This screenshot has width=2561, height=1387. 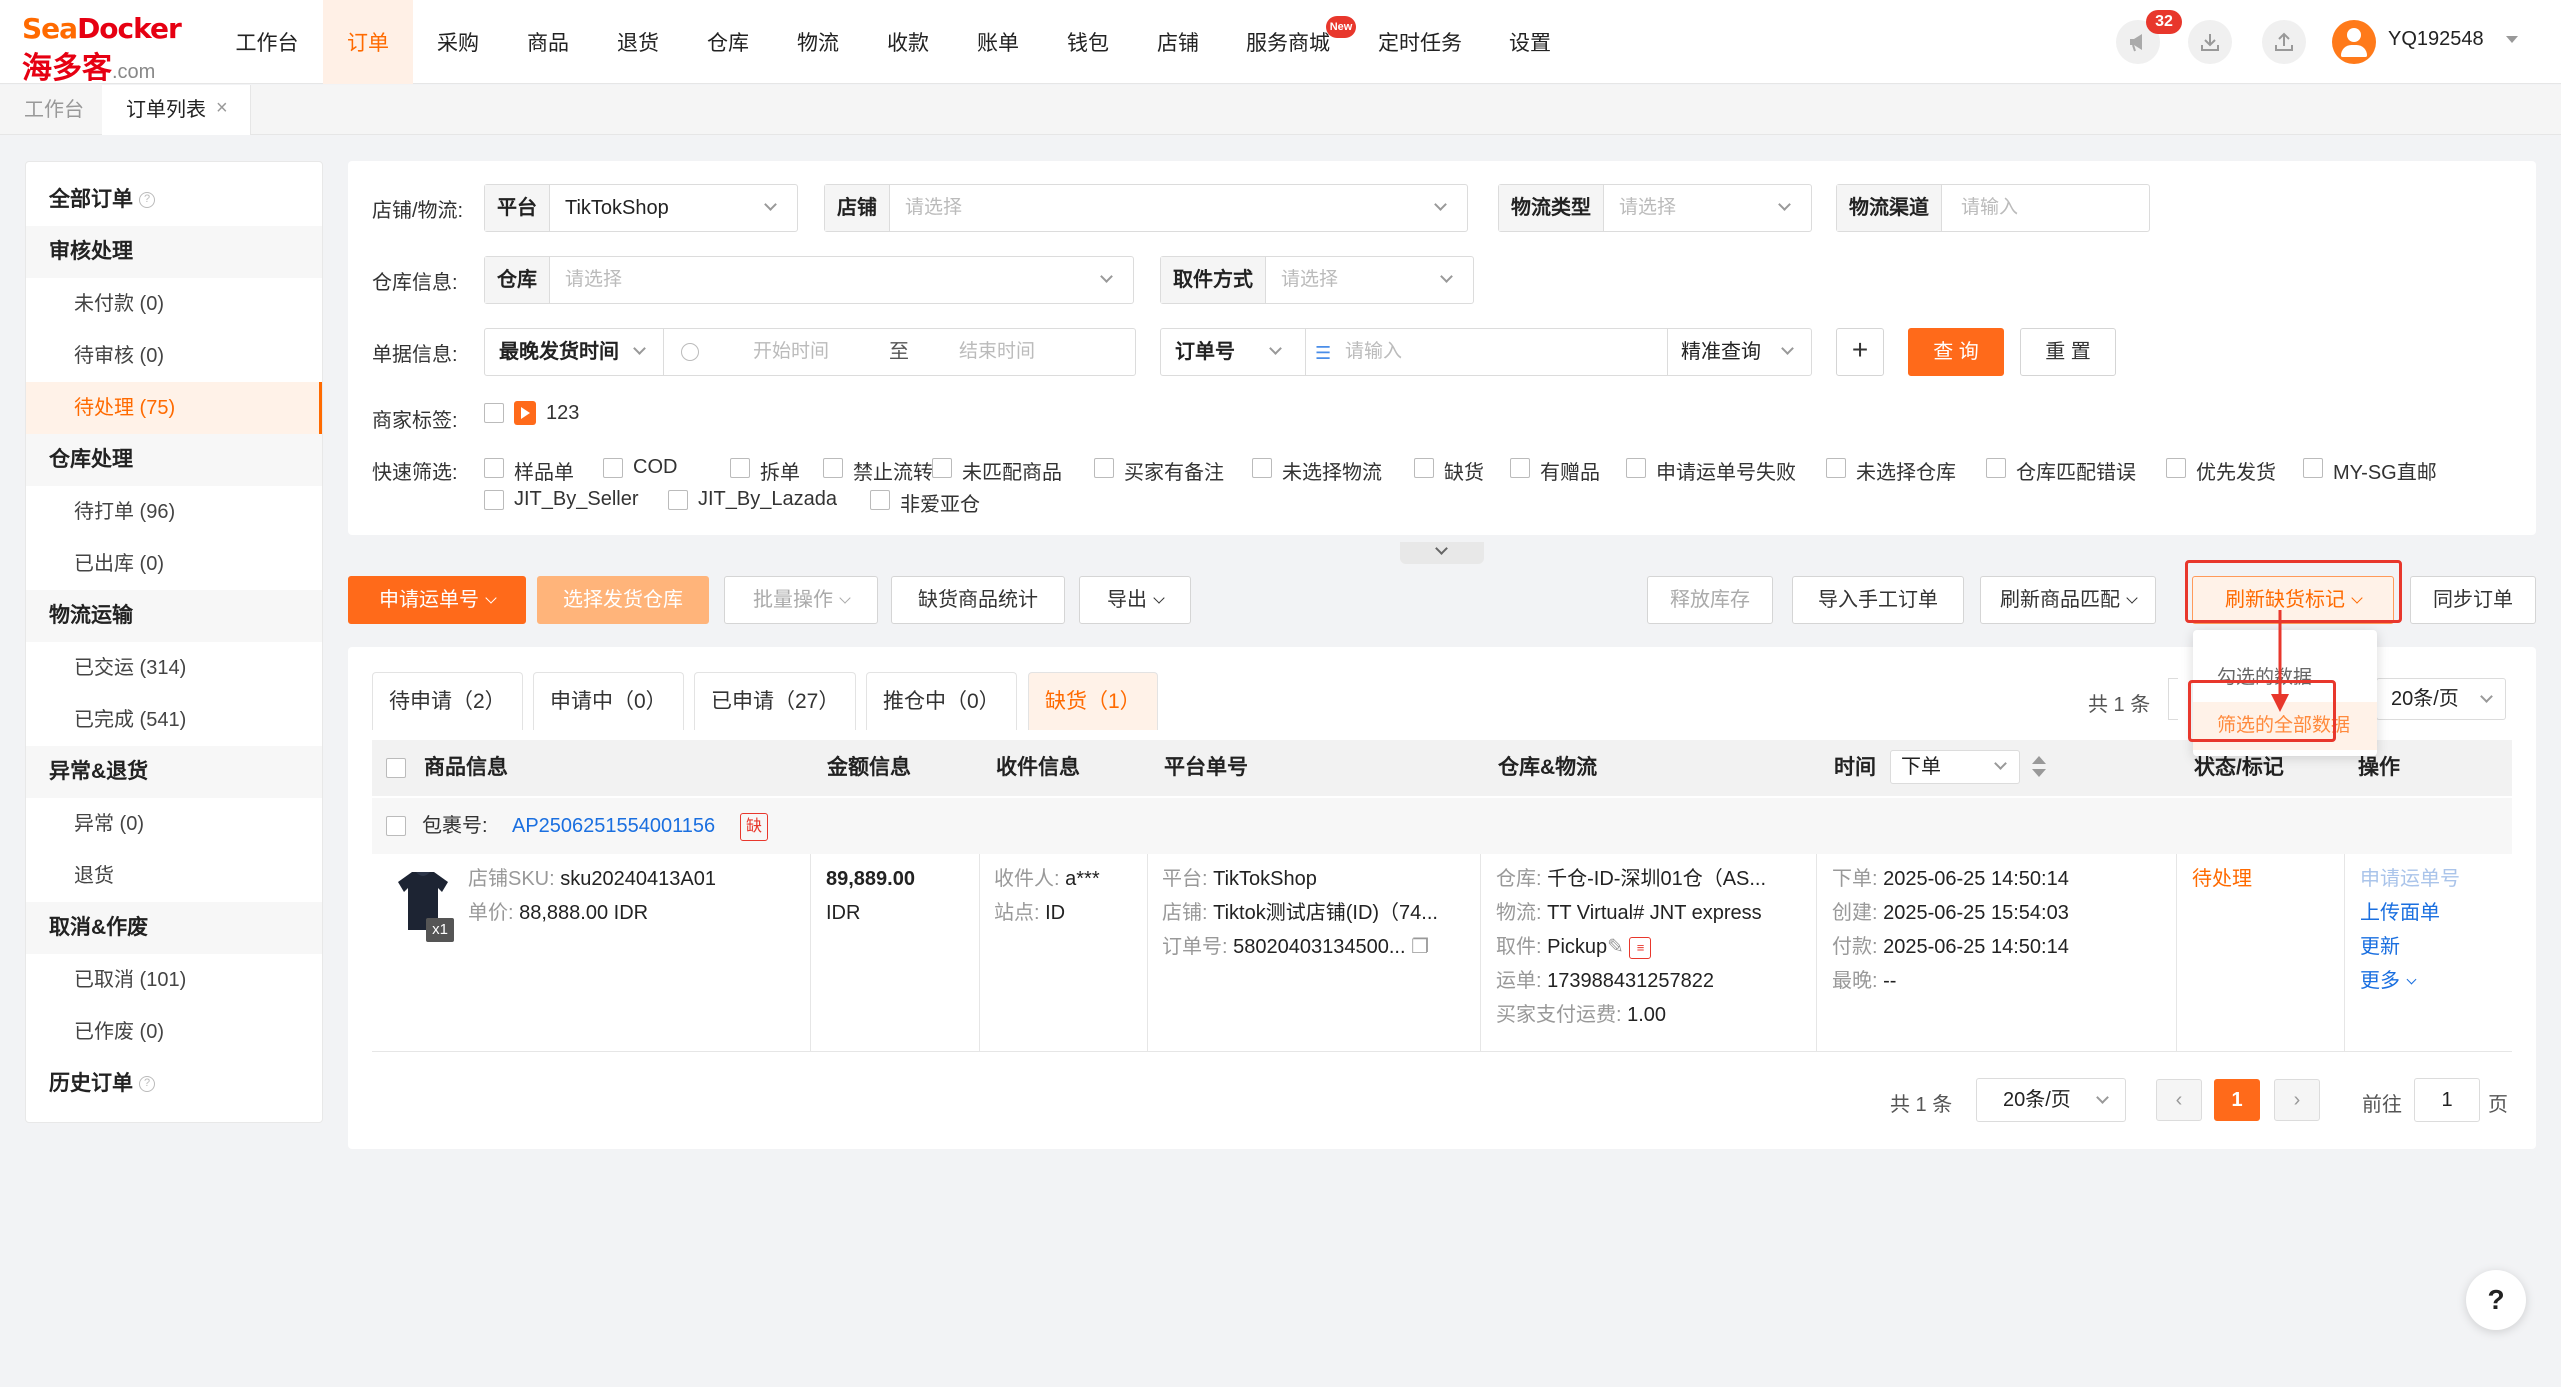 I want to click on query-button: 查 询, so click(x=1956, y=352).